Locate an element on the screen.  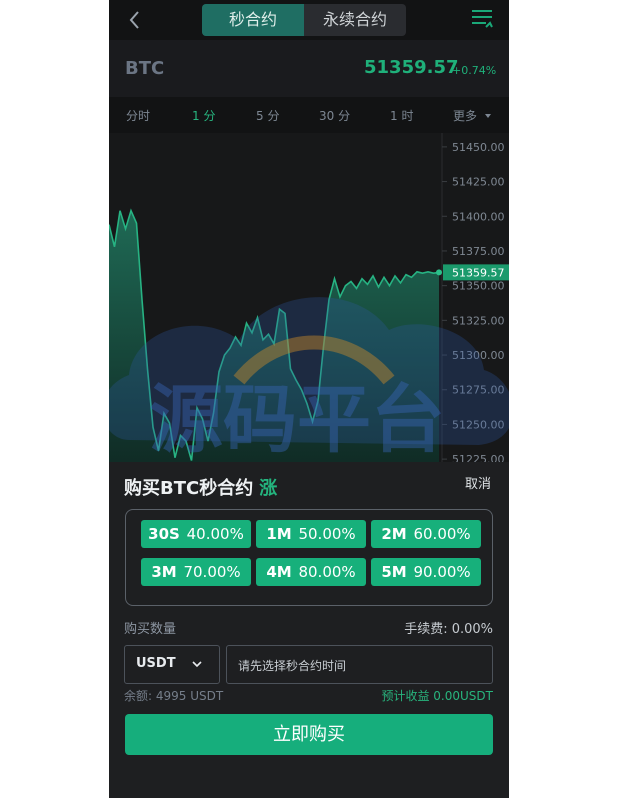
chevron-down-icon is located at coordinates (197, 664).